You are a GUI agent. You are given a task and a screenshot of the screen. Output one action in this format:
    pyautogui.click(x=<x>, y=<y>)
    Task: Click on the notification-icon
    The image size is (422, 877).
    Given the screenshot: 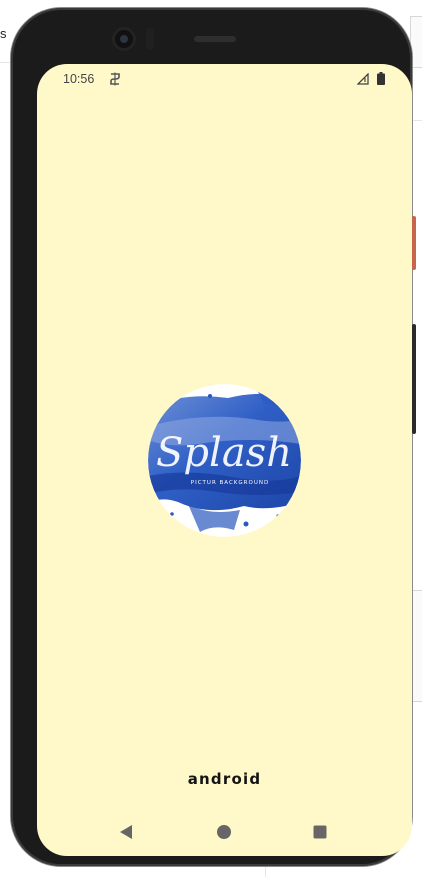 What is the action you would take?
    pyautogui.click(x=115, y=79)
    